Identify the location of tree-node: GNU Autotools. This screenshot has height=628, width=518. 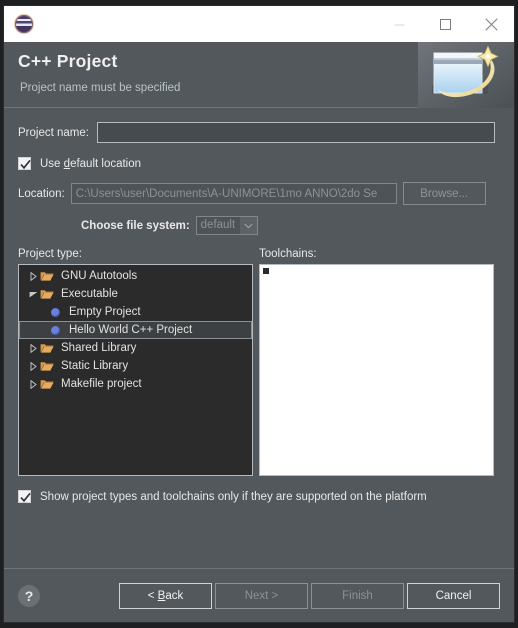
(135, 276).